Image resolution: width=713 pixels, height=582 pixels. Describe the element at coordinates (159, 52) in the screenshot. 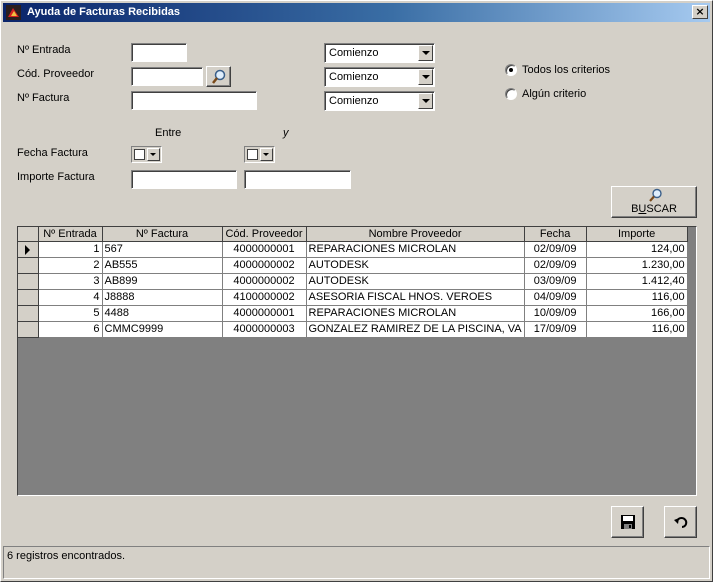

I see `entrada-input` at that location.